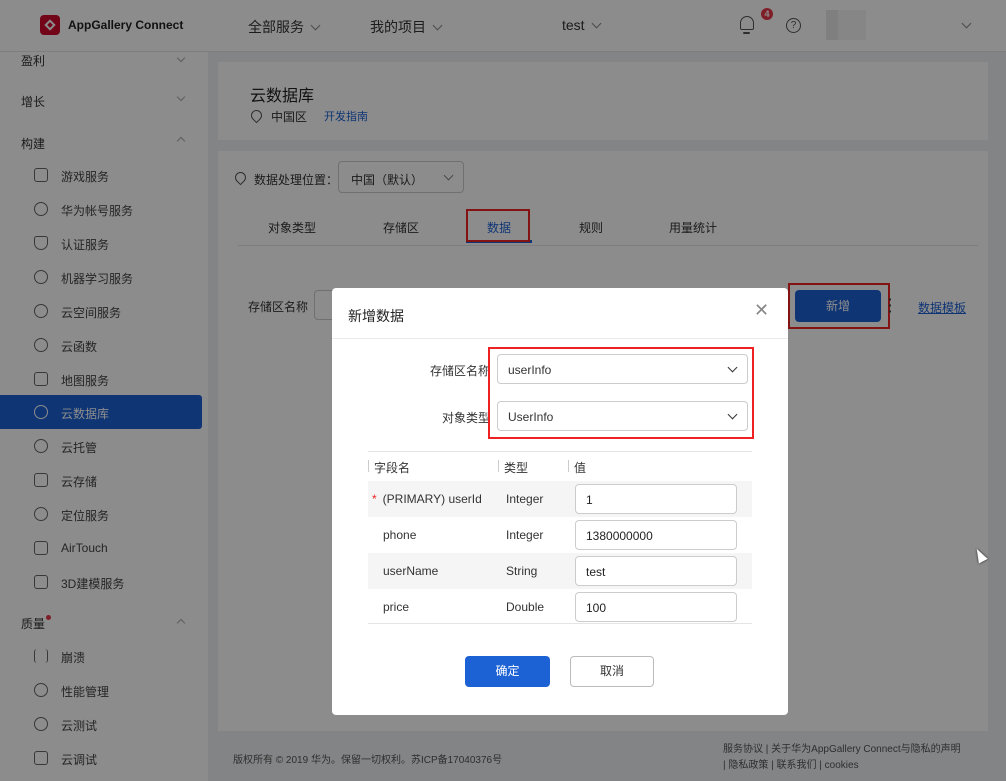 This screenshot has width=1006, height=781. What do you see at coordinates (376, 316) in the screenshot?
I see `dialog-title: 新增数据` at bounding box center [376, 316].